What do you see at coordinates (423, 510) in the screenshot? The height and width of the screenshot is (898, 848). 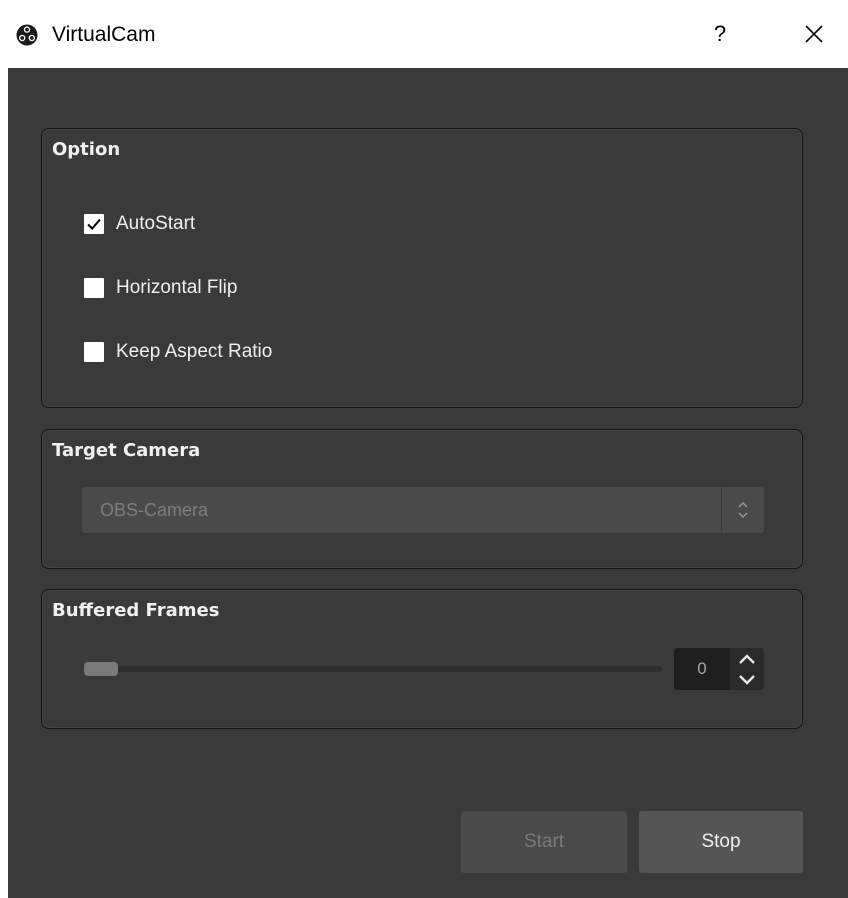 I see `target-camera-select: OBS-Camera` at bounding box center [423, 510].